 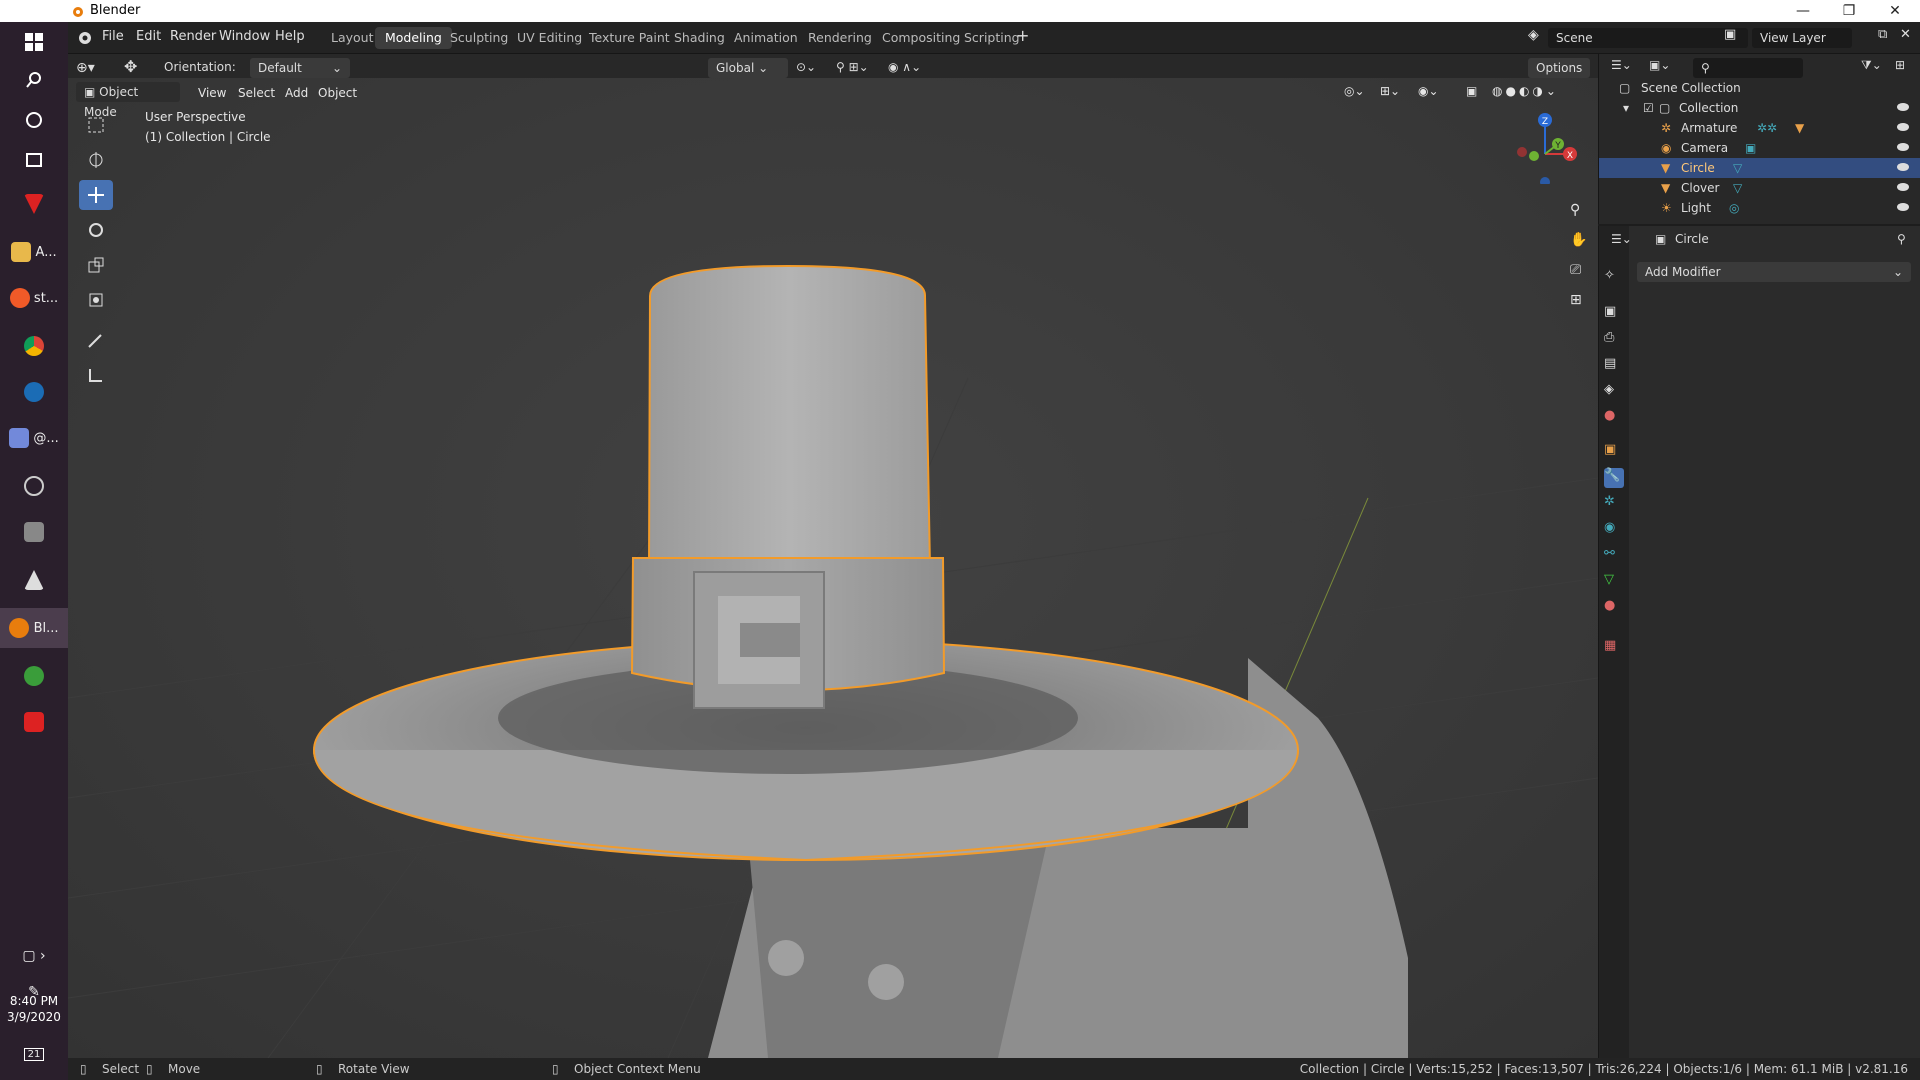 I want to click on scene-icon: ◈, so click(x=1533, y=35).